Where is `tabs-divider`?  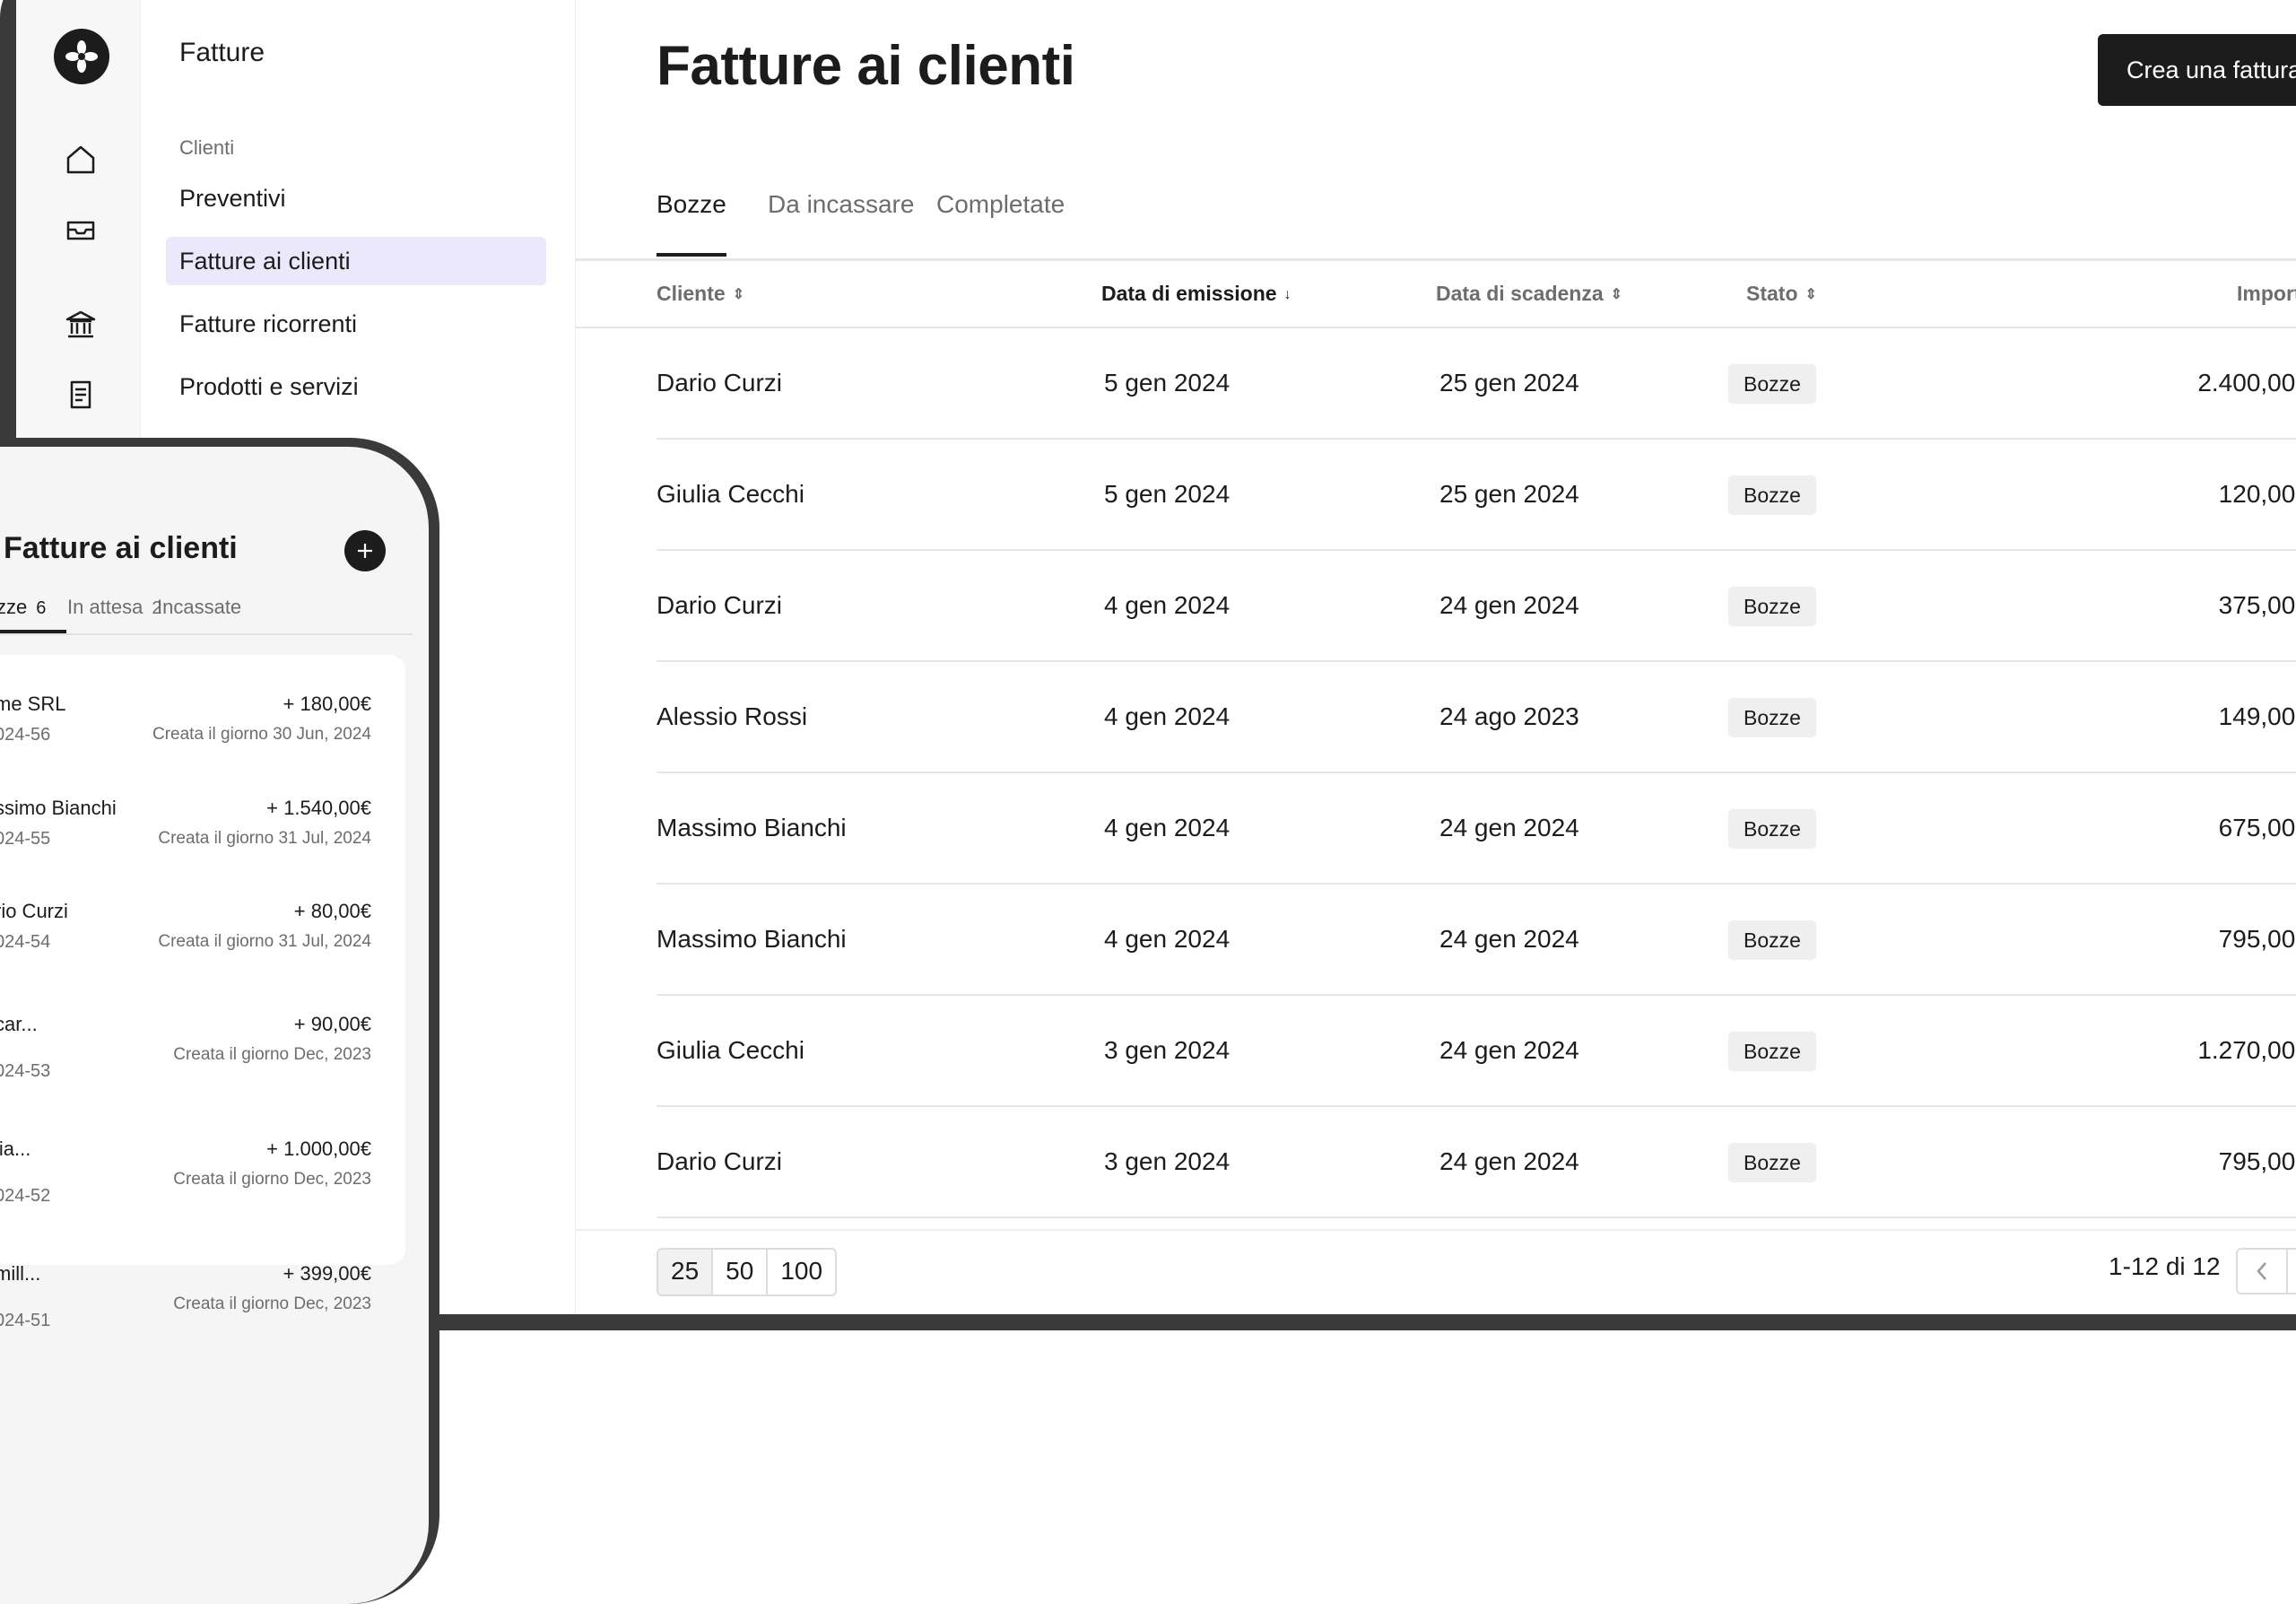 tabs-divider is located at coordinates (1435, 259).